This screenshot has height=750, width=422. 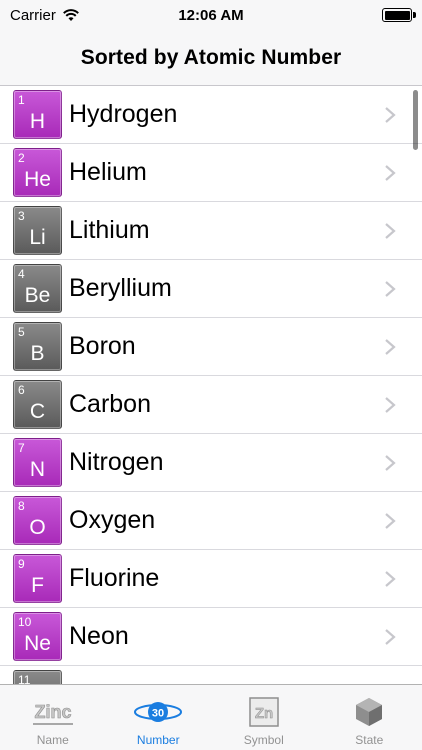 I want to click on element-tile: 1H, so click(x=37, y=114).